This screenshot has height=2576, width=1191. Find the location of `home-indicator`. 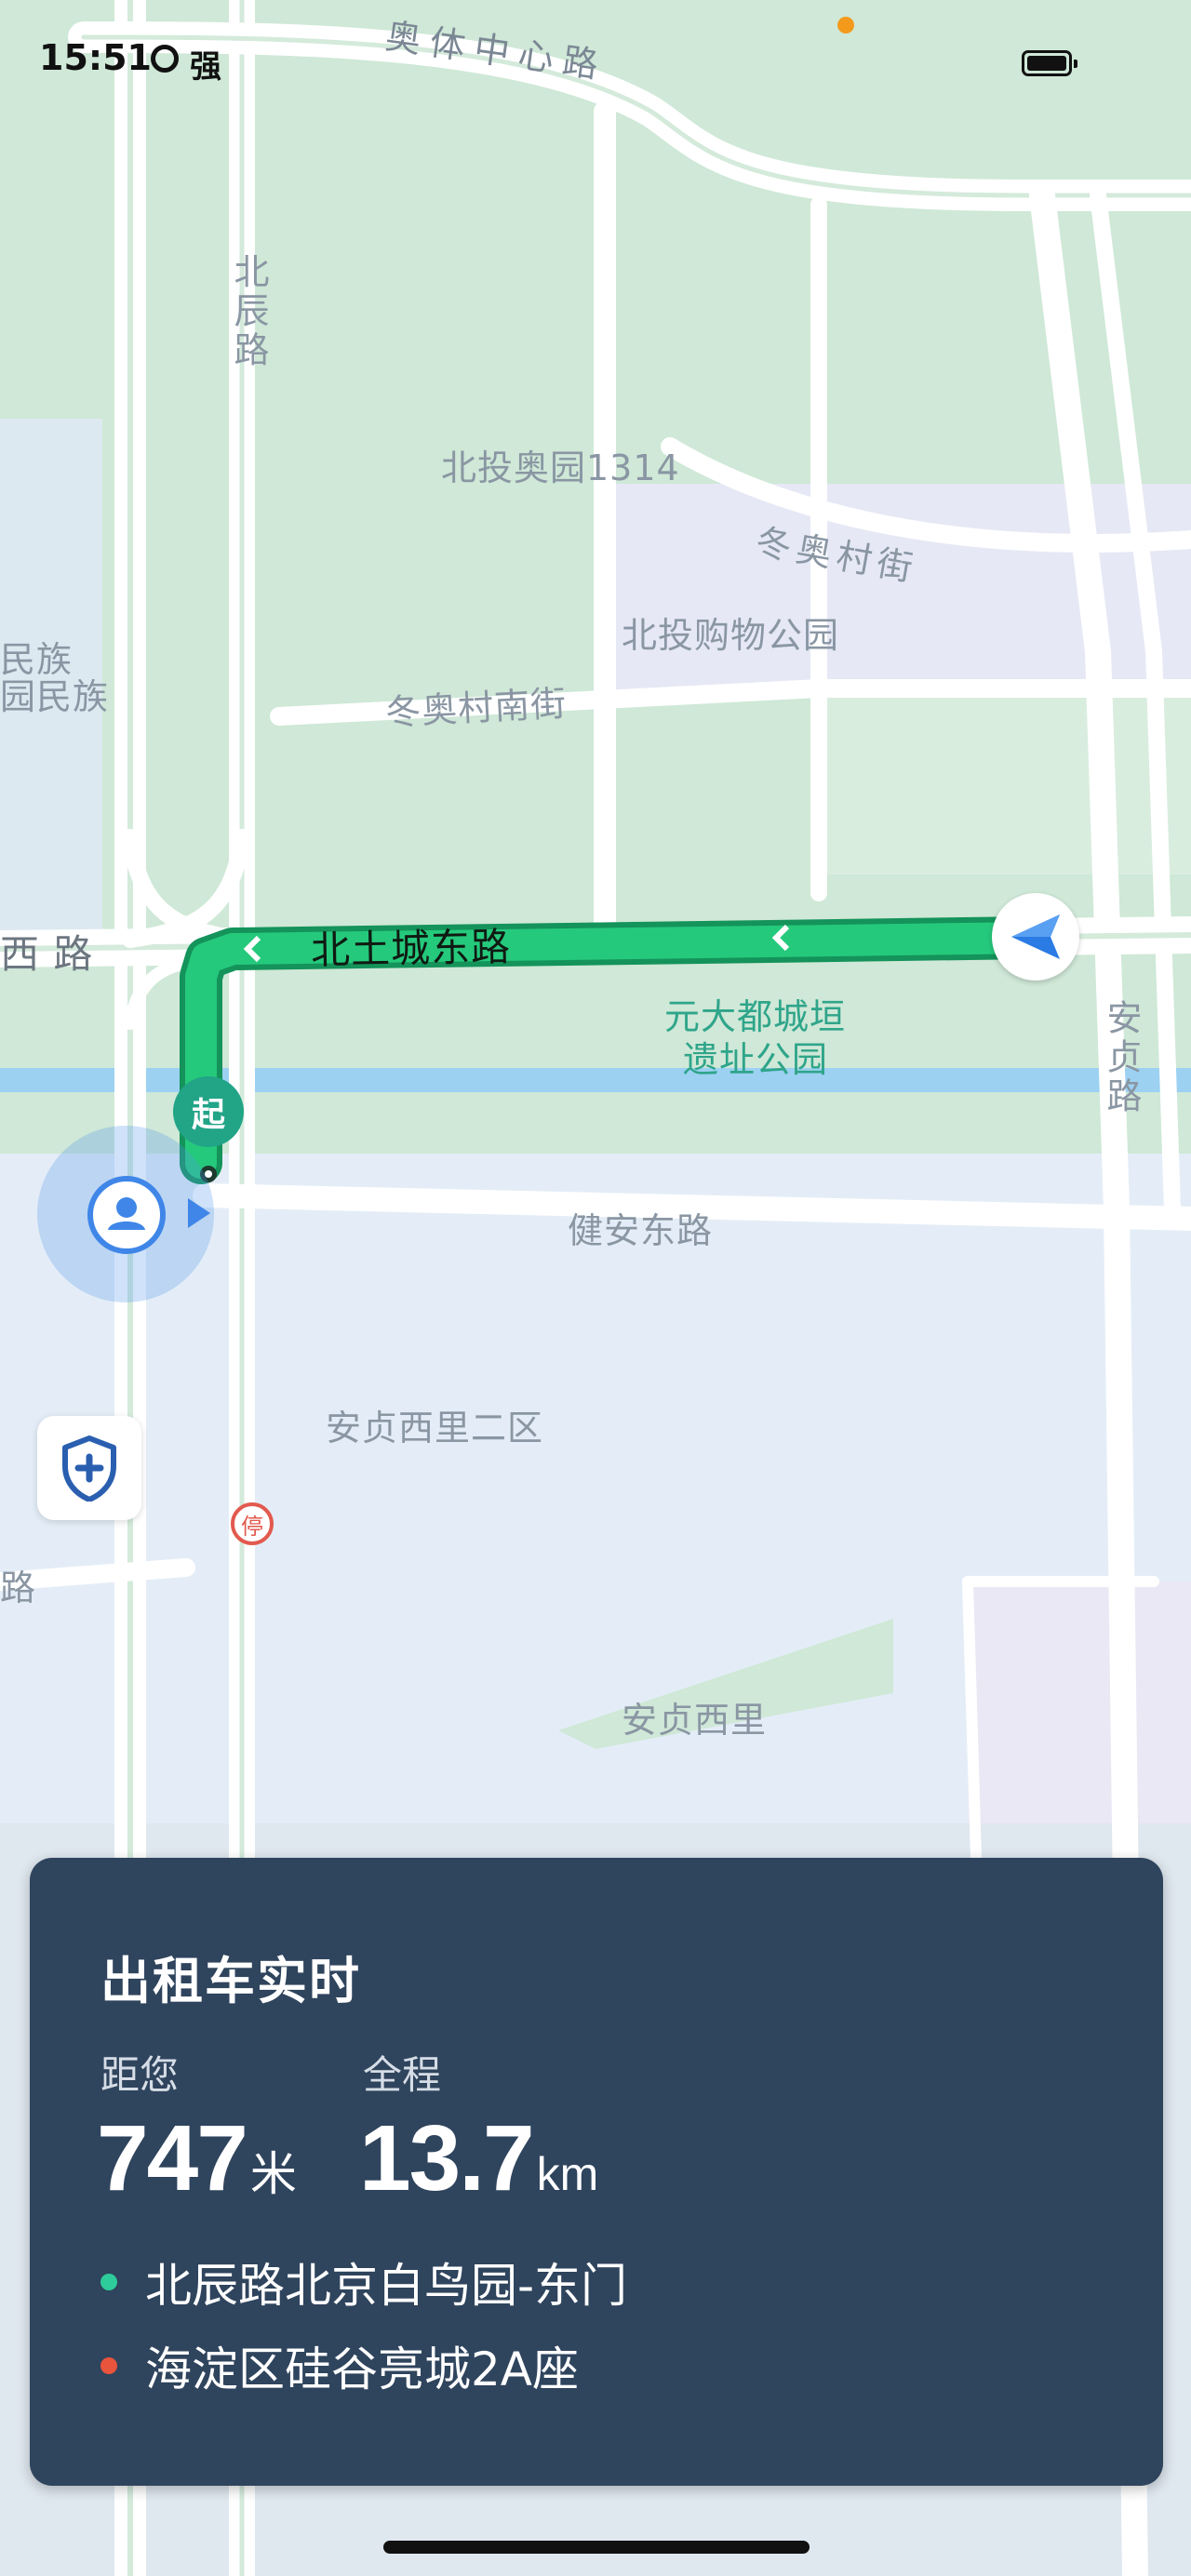

home-indicator is located at coordinates (596, 2547).